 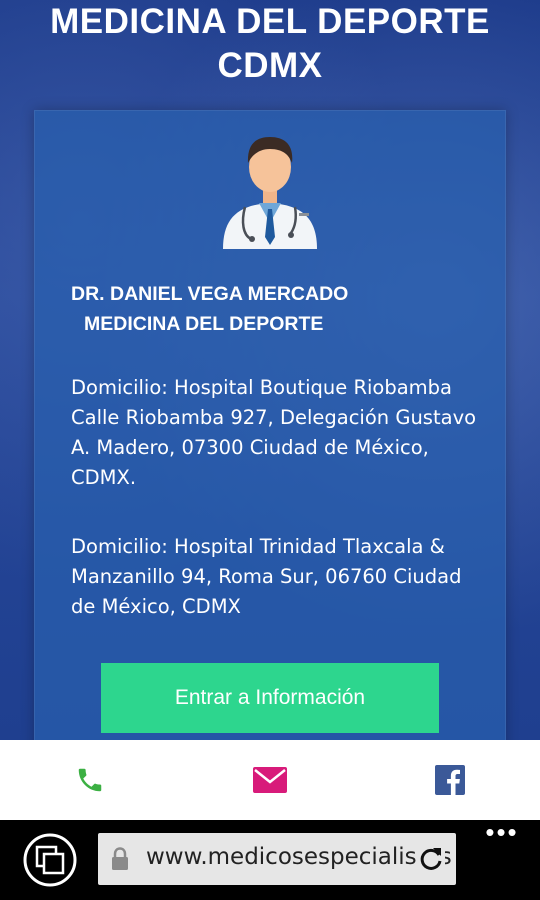 I want to click on facebook-icon, so click(x=450, y=780).